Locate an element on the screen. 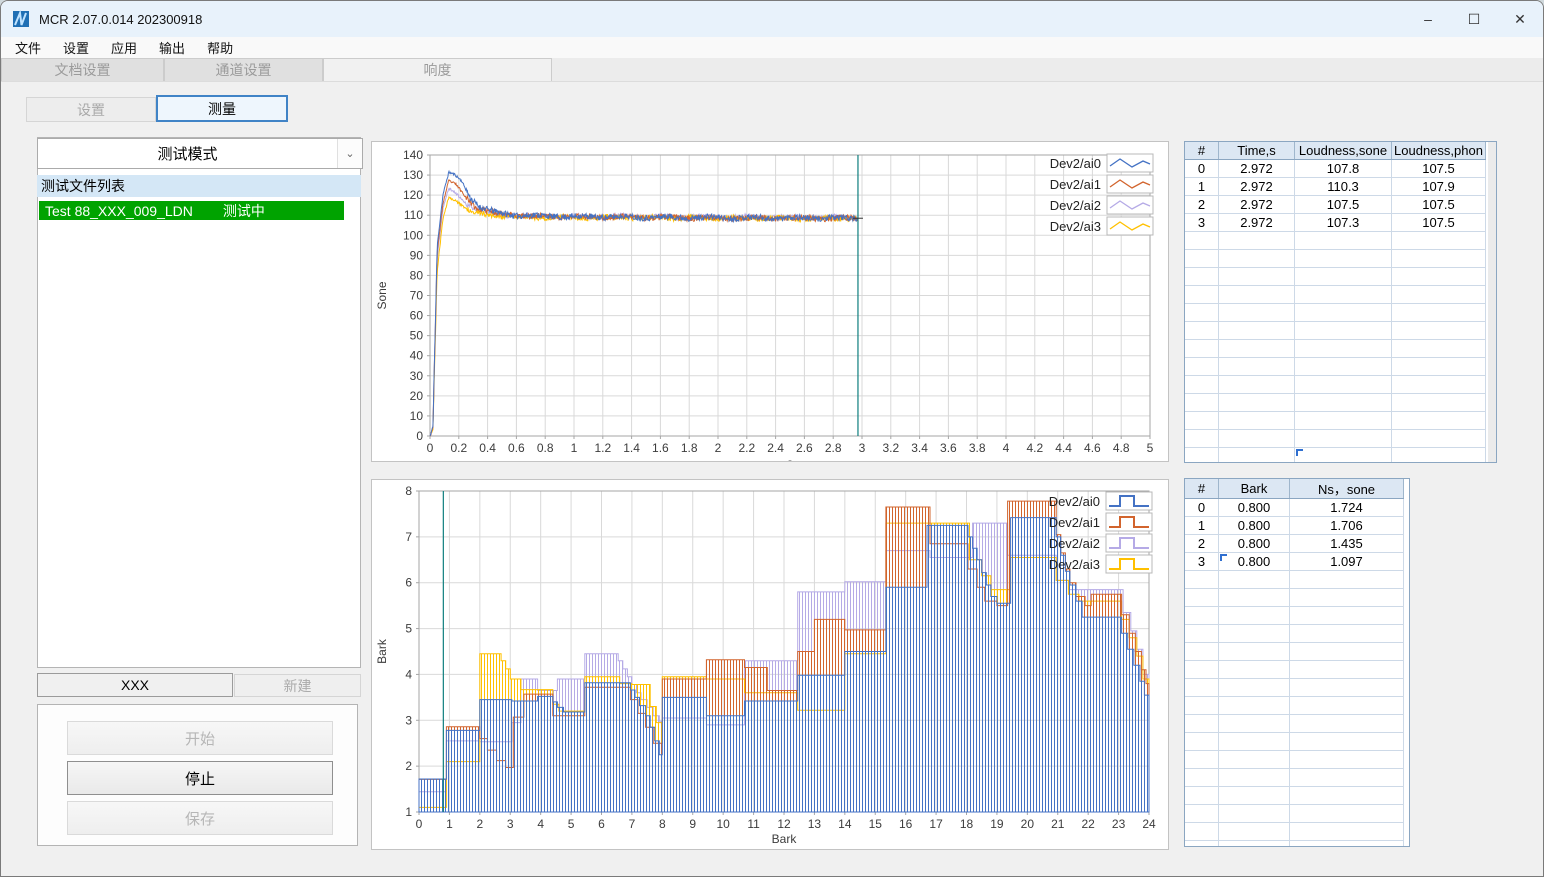 This screenshot has height=877, width=1544. table-row: 0 0.800 1.724 is located at coordinates (1294, 507).